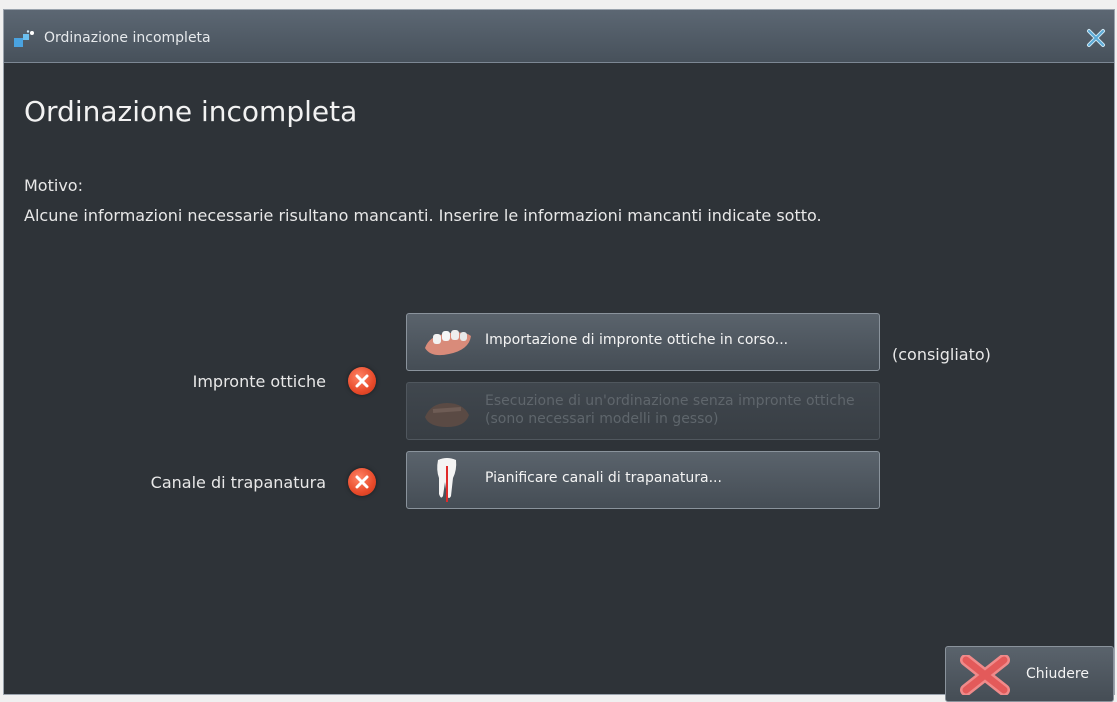 This screenshot has height=702, width=1117. What do you see at coordinates (941, 354) in the screenshot?
I see `recommended-note: (consigliato)` at bounding box center [941, 354].